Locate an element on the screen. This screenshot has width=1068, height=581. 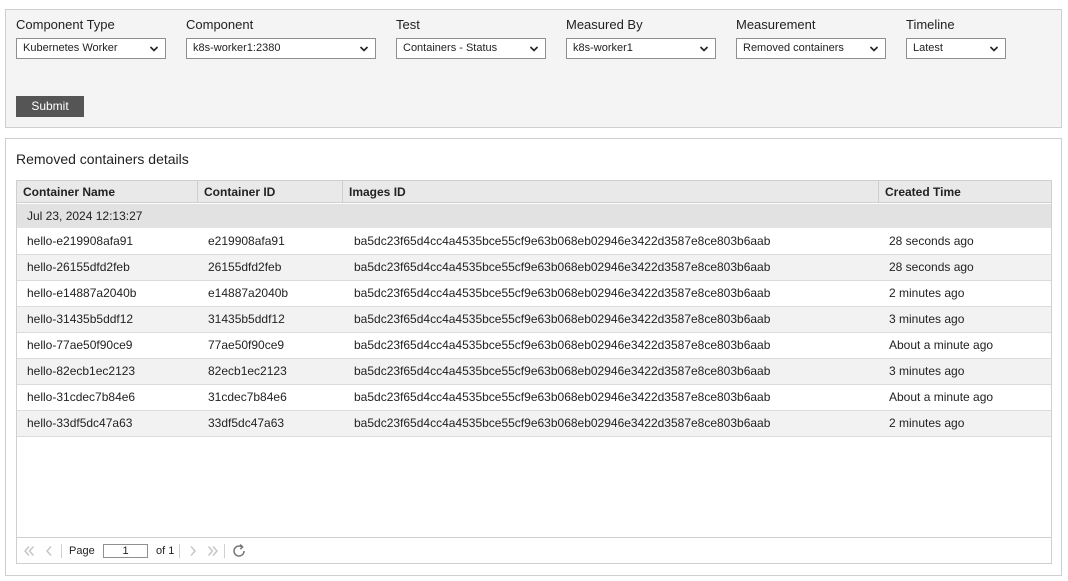
measured-by-filter: Measured By k8s-worker1 is located at coordinates (641, 37).